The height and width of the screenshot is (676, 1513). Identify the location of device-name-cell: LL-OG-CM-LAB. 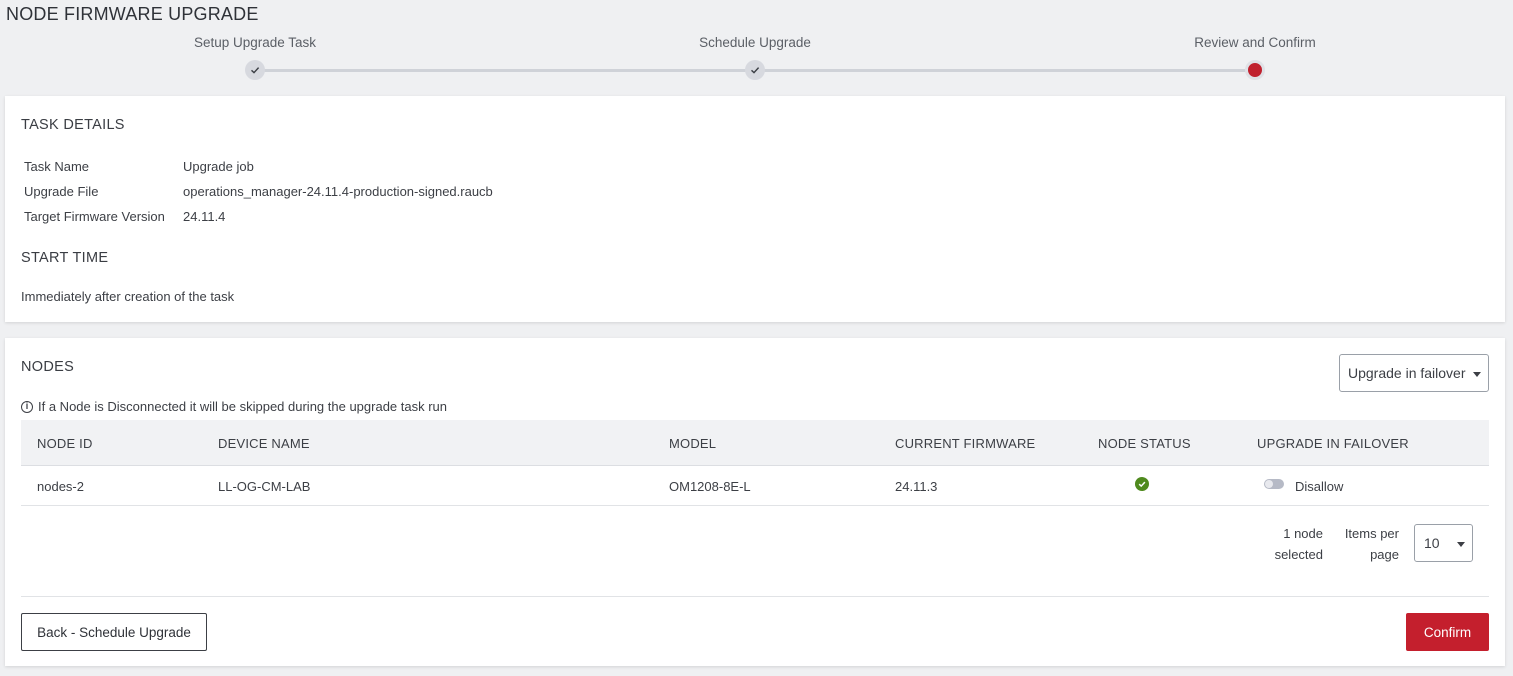
(264, 486).